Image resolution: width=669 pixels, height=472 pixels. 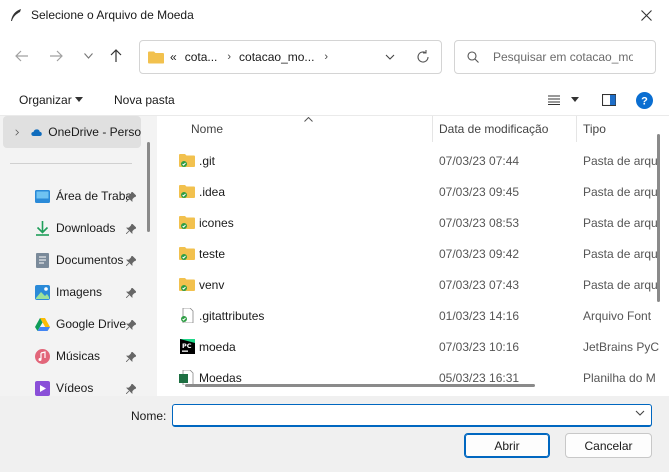 I want to click on file-row: Moedas 05/03/23 16:31 Planilha do M, so click(x=415, y=377).